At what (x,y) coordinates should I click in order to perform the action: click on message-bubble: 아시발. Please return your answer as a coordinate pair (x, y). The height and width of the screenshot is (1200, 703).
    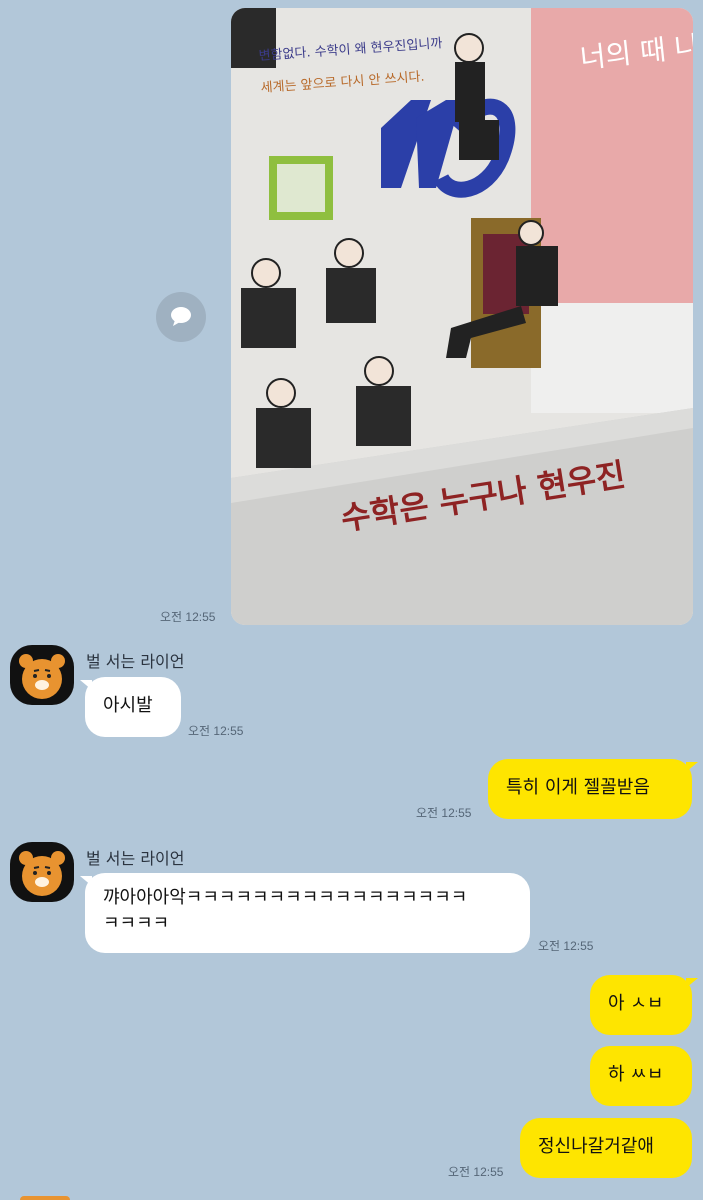
    Looking at the image, I should click on (133, 707).